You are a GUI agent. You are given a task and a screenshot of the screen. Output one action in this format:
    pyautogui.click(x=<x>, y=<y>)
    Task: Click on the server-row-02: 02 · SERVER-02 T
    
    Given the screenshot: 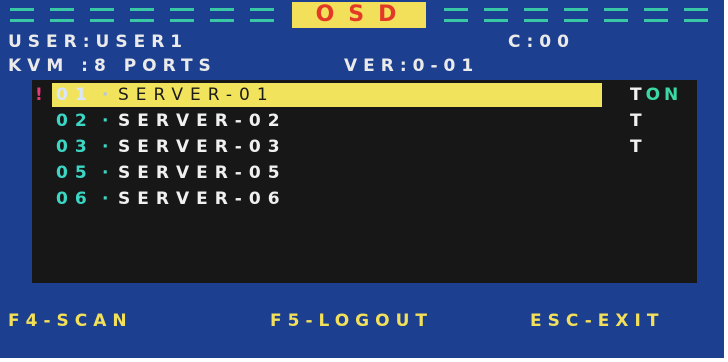 What is the action you would take?
    pyautogui.click(x=364, y=121)
    